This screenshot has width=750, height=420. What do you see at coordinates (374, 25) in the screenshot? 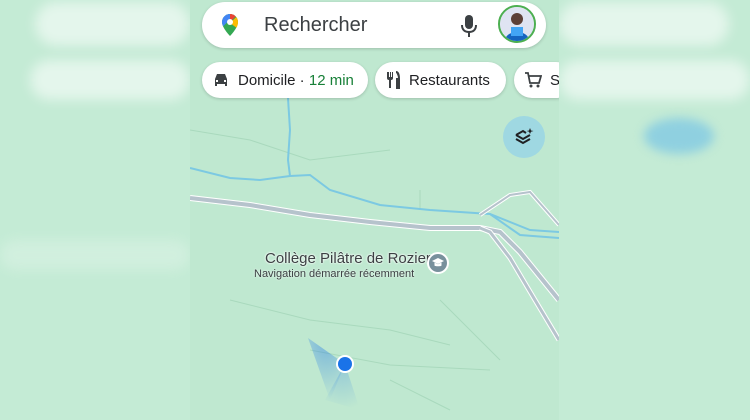
I see `search-bar: Rechercher` at bounding box center [374, 25].